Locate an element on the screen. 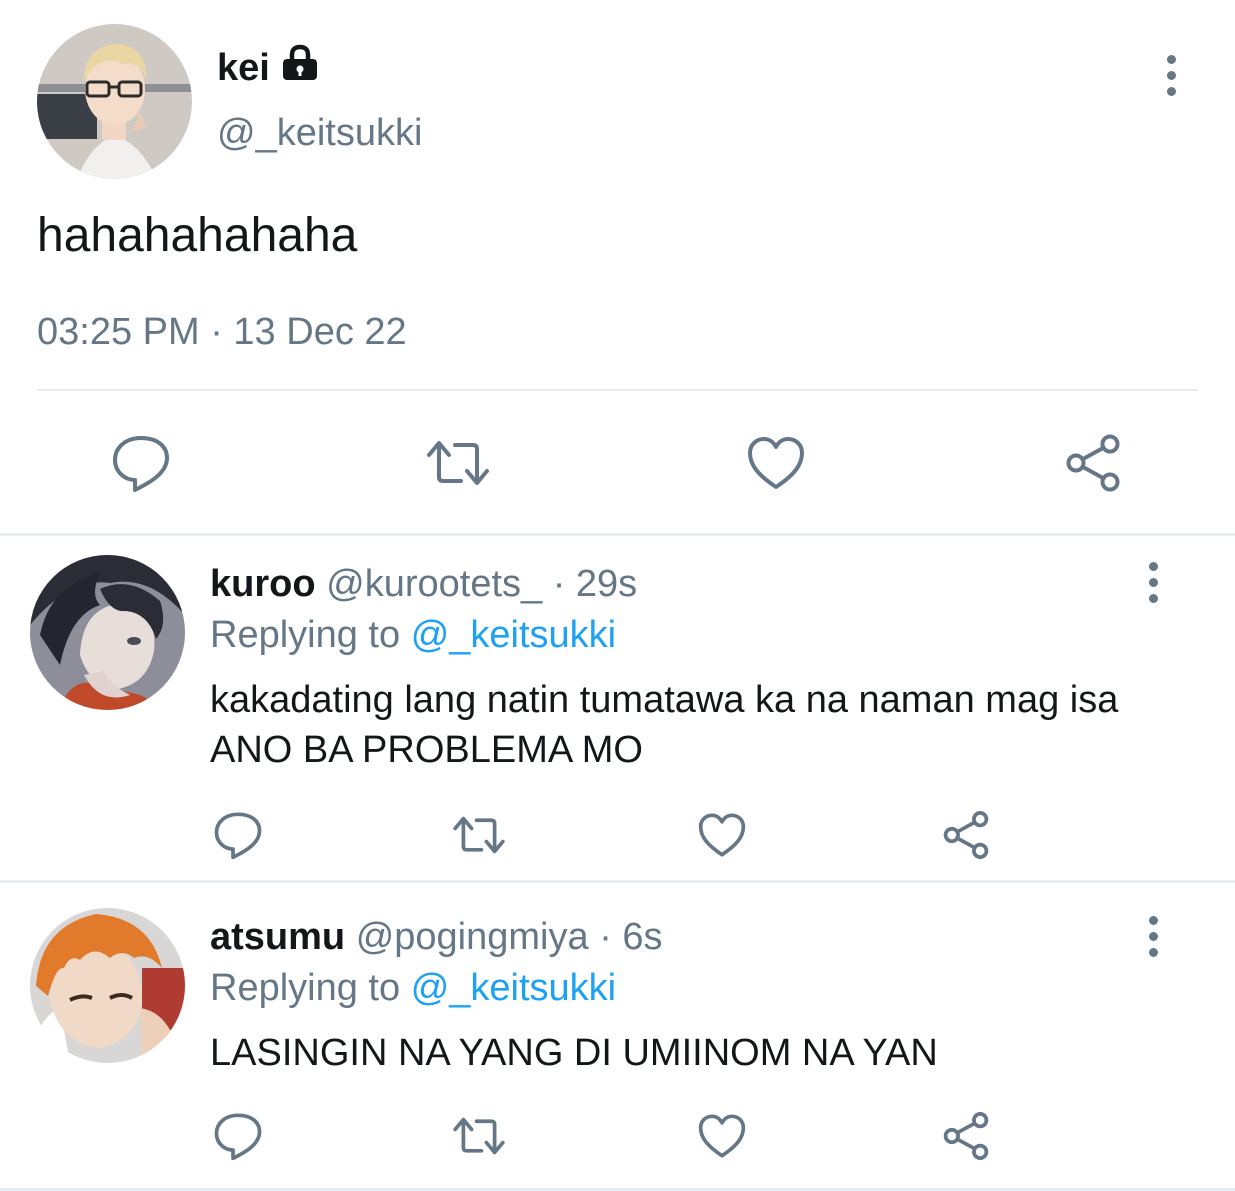  reply-author-name: kuroo is located at coordinates (263, 584).